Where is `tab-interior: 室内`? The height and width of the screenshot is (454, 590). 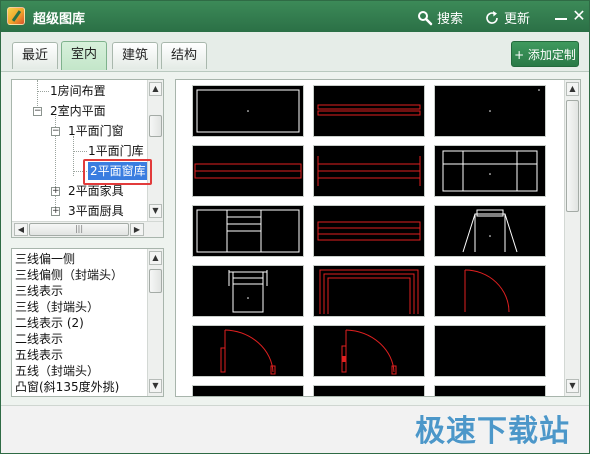 tab-interior: 室内 is located at coordinates (84, 55).